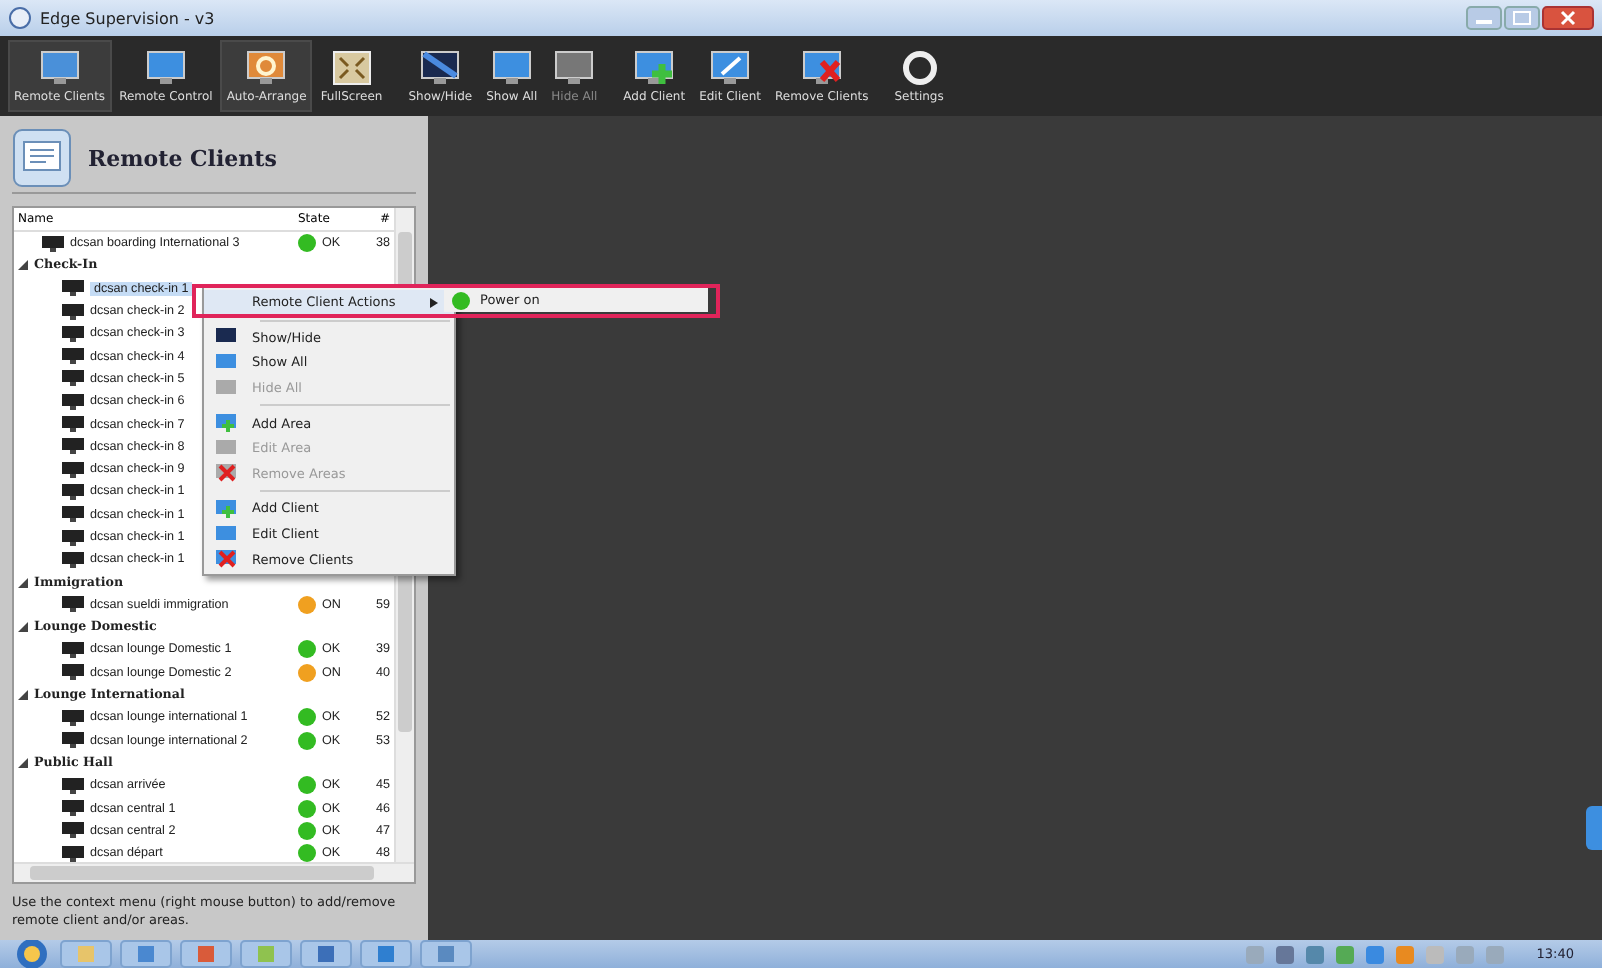  Describe the element at coordinates (42, 158) in the screenshot. I see `clients-list-icon` at that location.